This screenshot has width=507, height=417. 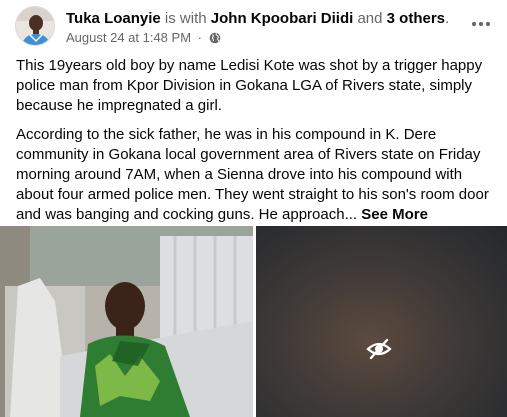 I want to click on globe-icon, so click(x=215, y=38).